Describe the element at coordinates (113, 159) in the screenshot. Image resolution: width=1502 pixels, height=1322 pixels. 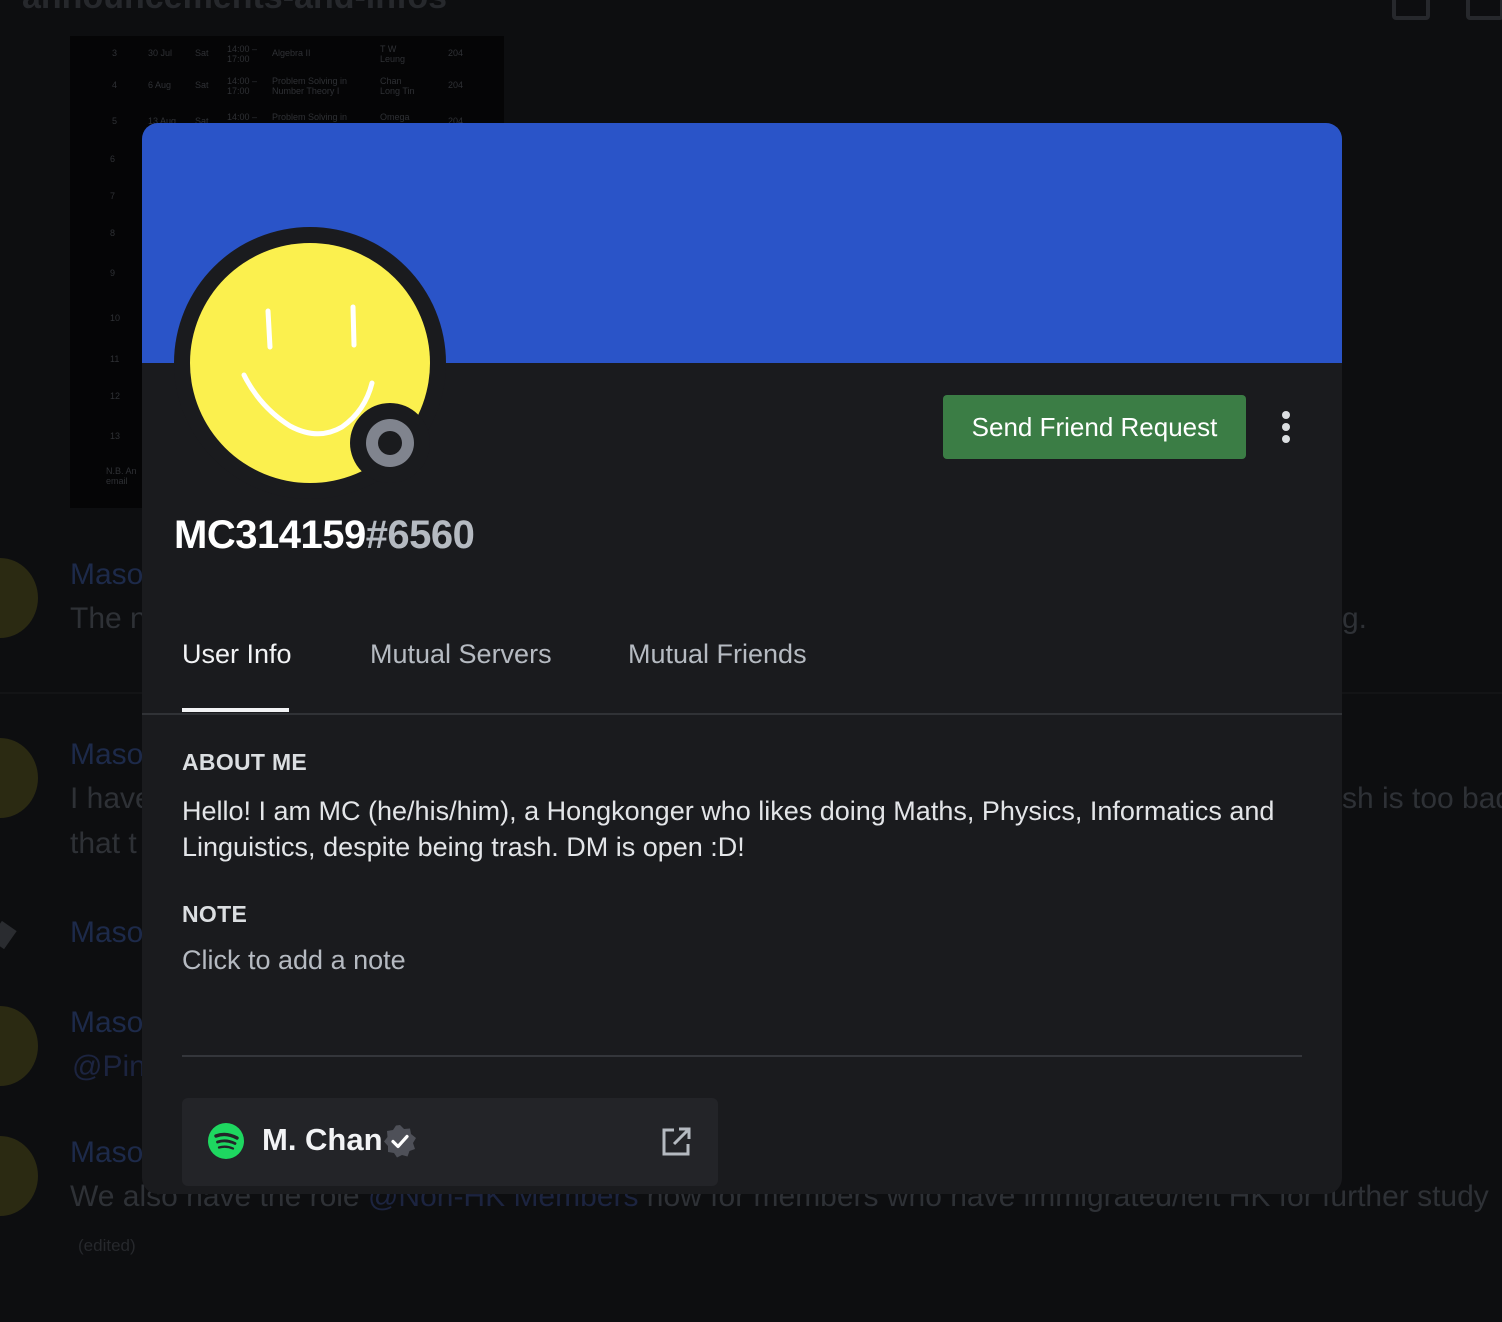
I see `schedule-row-number: 6` at that location.